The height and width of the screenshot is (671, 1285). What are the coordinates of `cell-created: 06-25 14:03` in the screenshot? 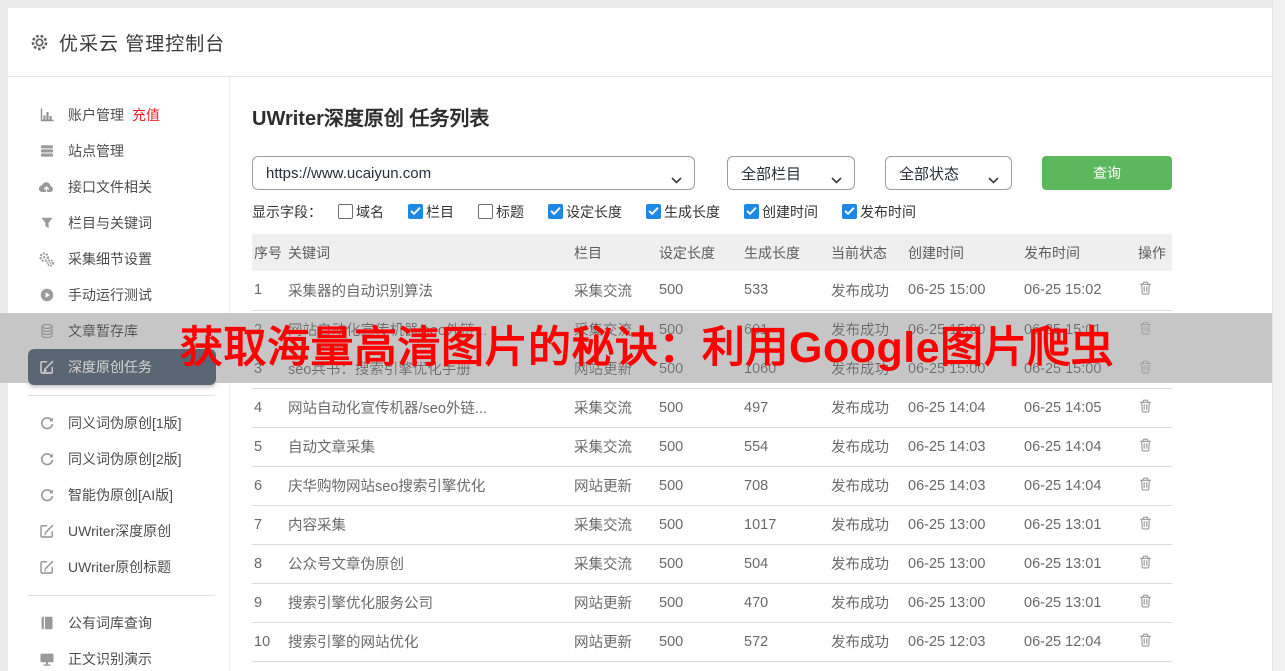 It's located at (964, 486).